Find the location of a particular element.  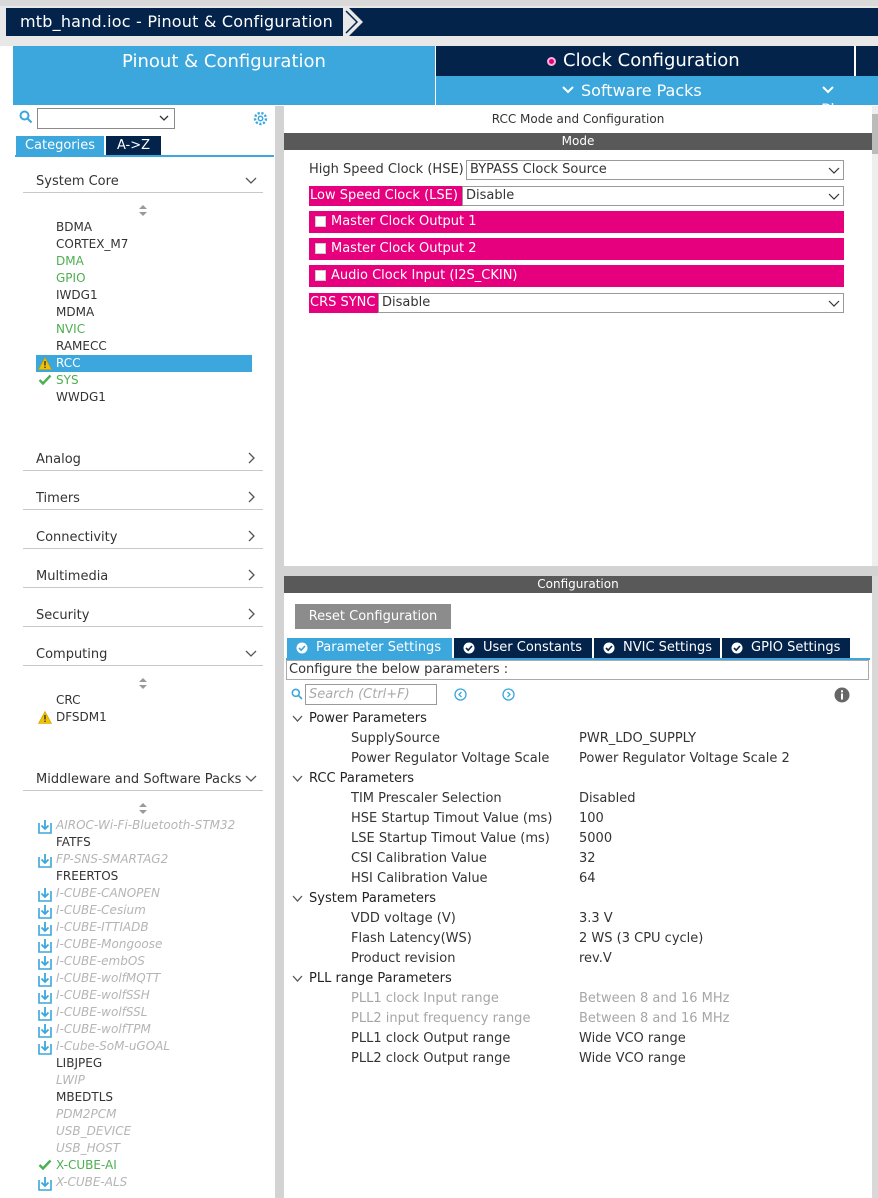

search-next-icon is located at coordinates (508, 694).